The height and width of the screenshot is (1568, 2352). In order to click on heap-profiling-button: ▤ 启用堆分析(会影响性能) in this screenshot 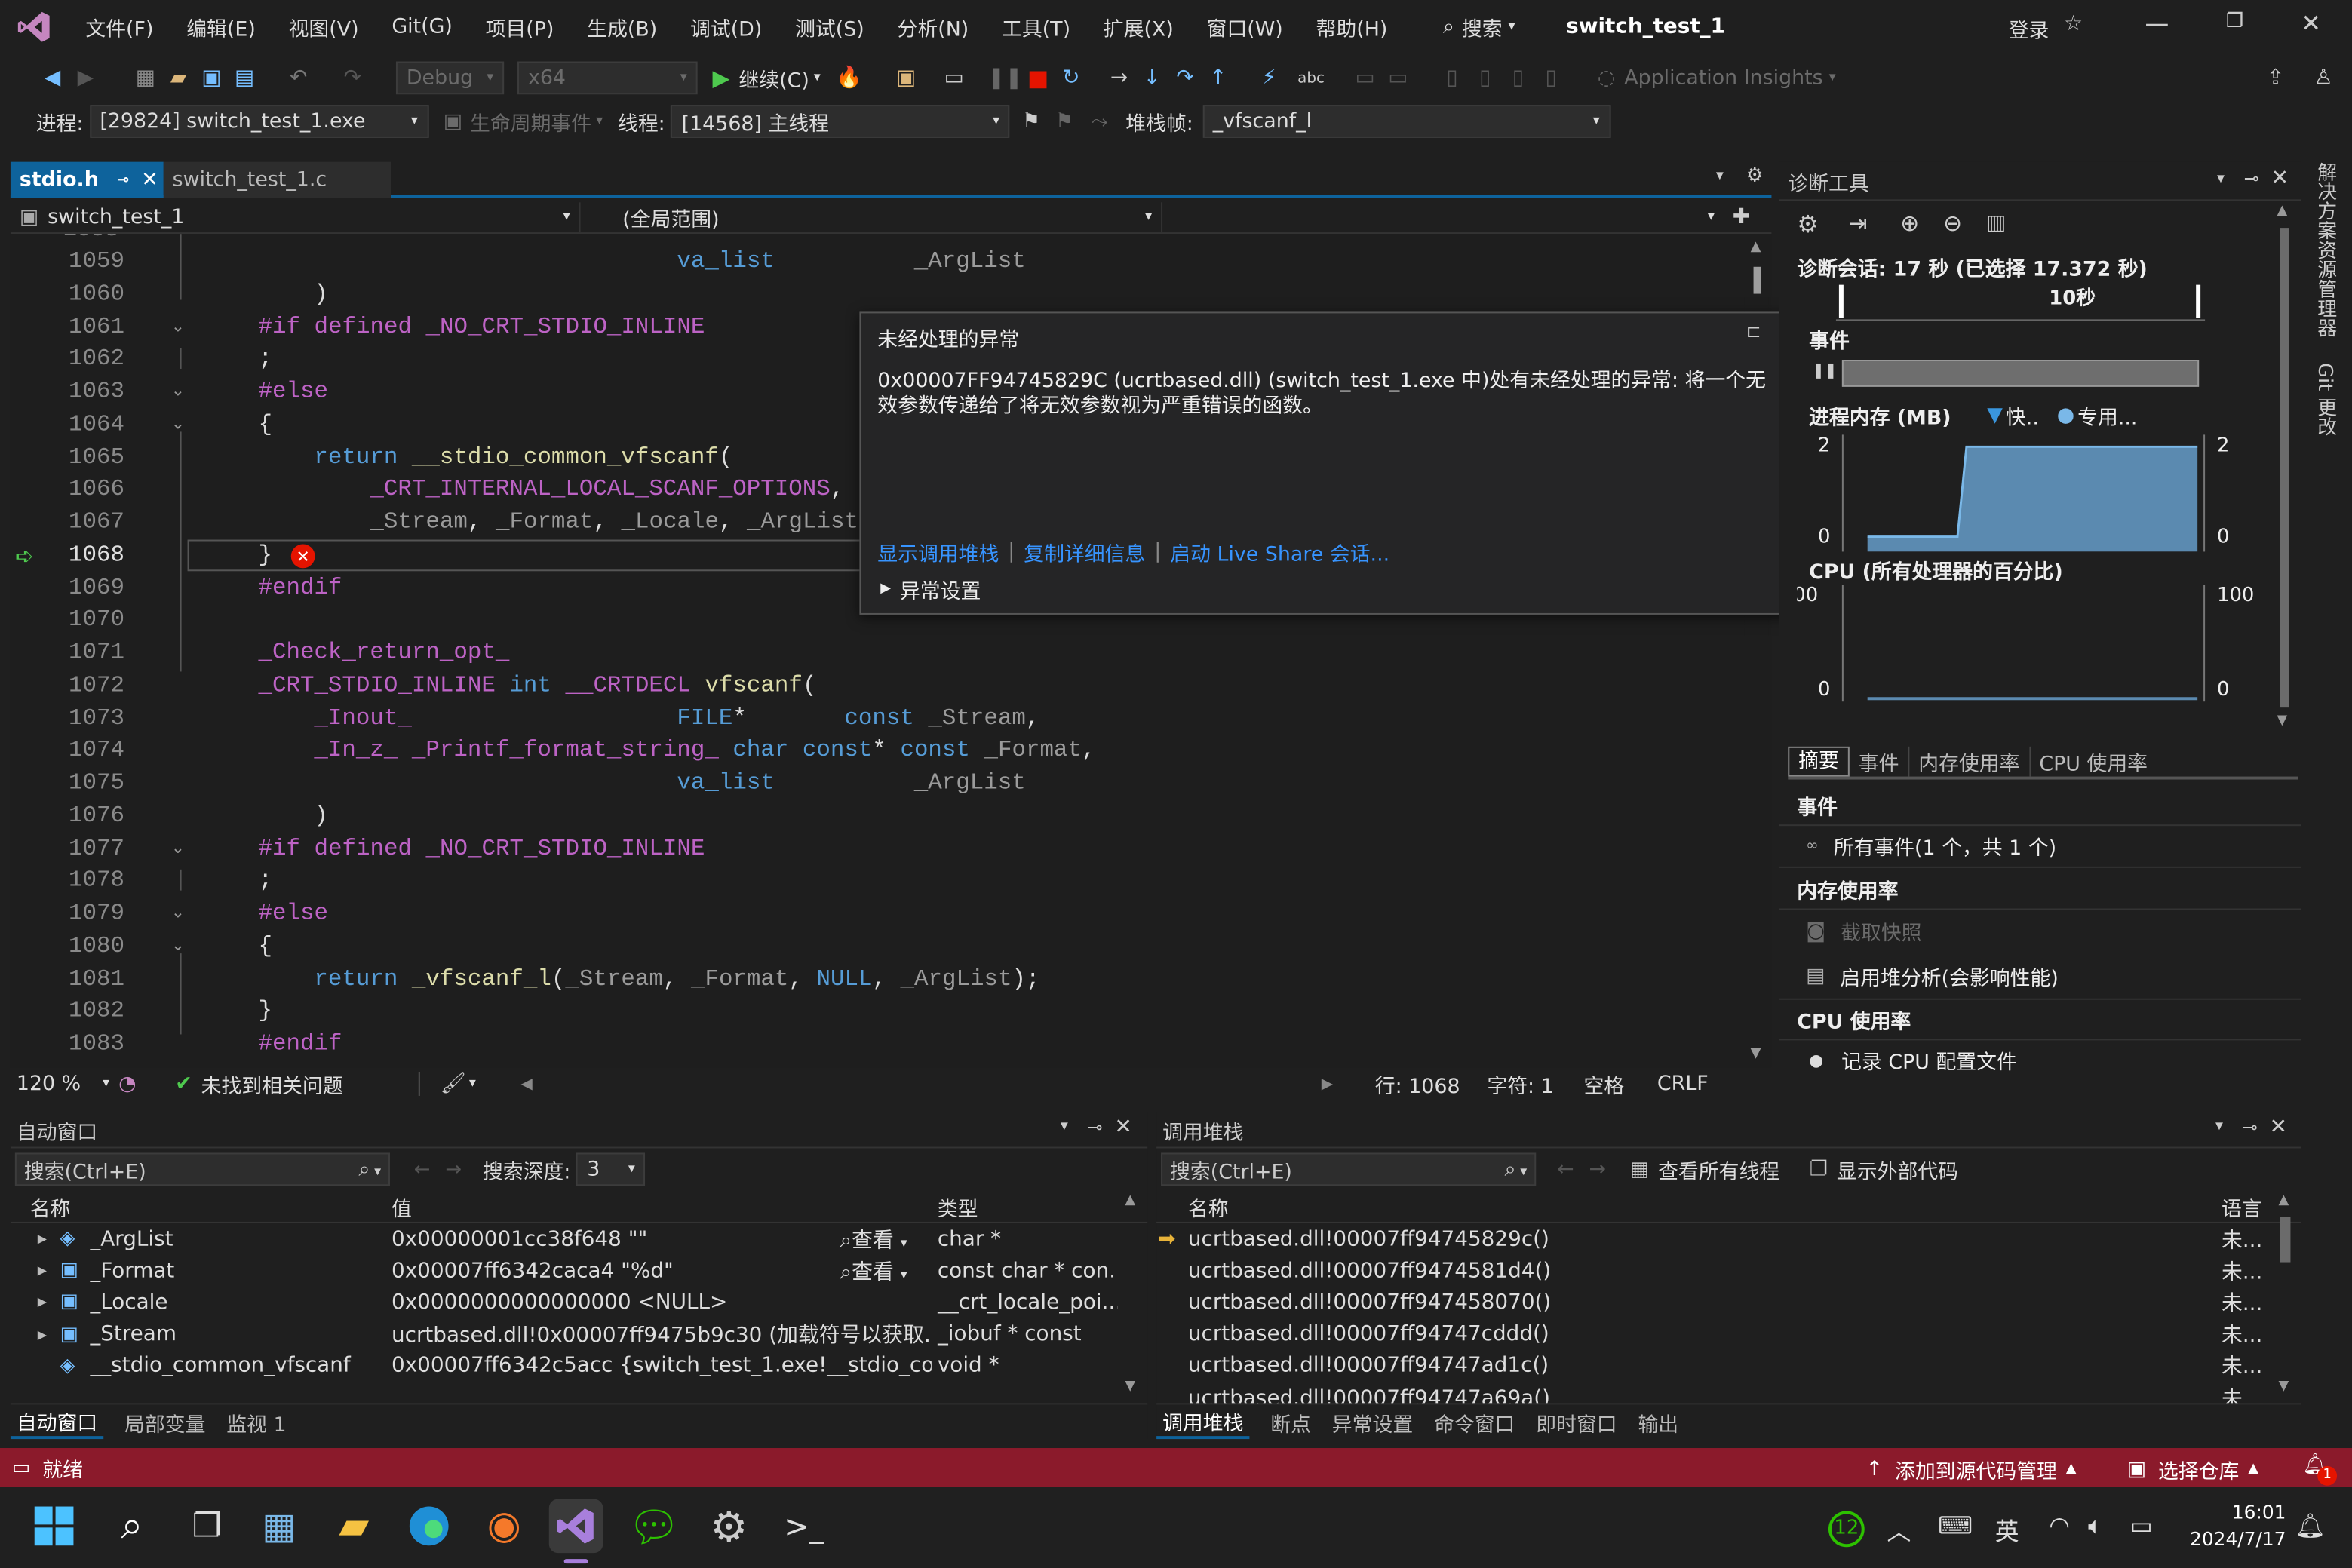, I will do `click(1932, 976)`.